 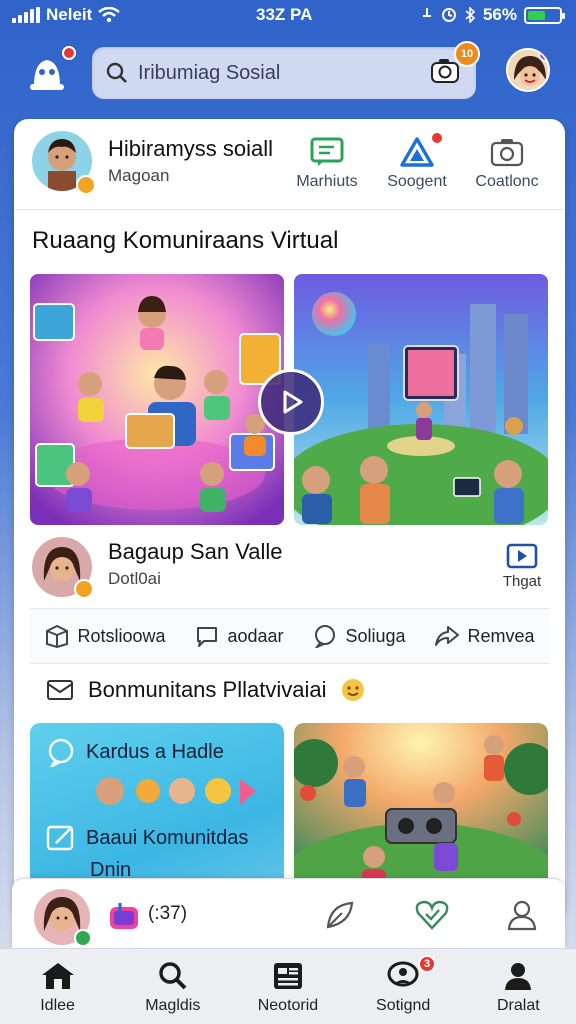 I want to click on status-right: 56%, so click(x=492, y=15).